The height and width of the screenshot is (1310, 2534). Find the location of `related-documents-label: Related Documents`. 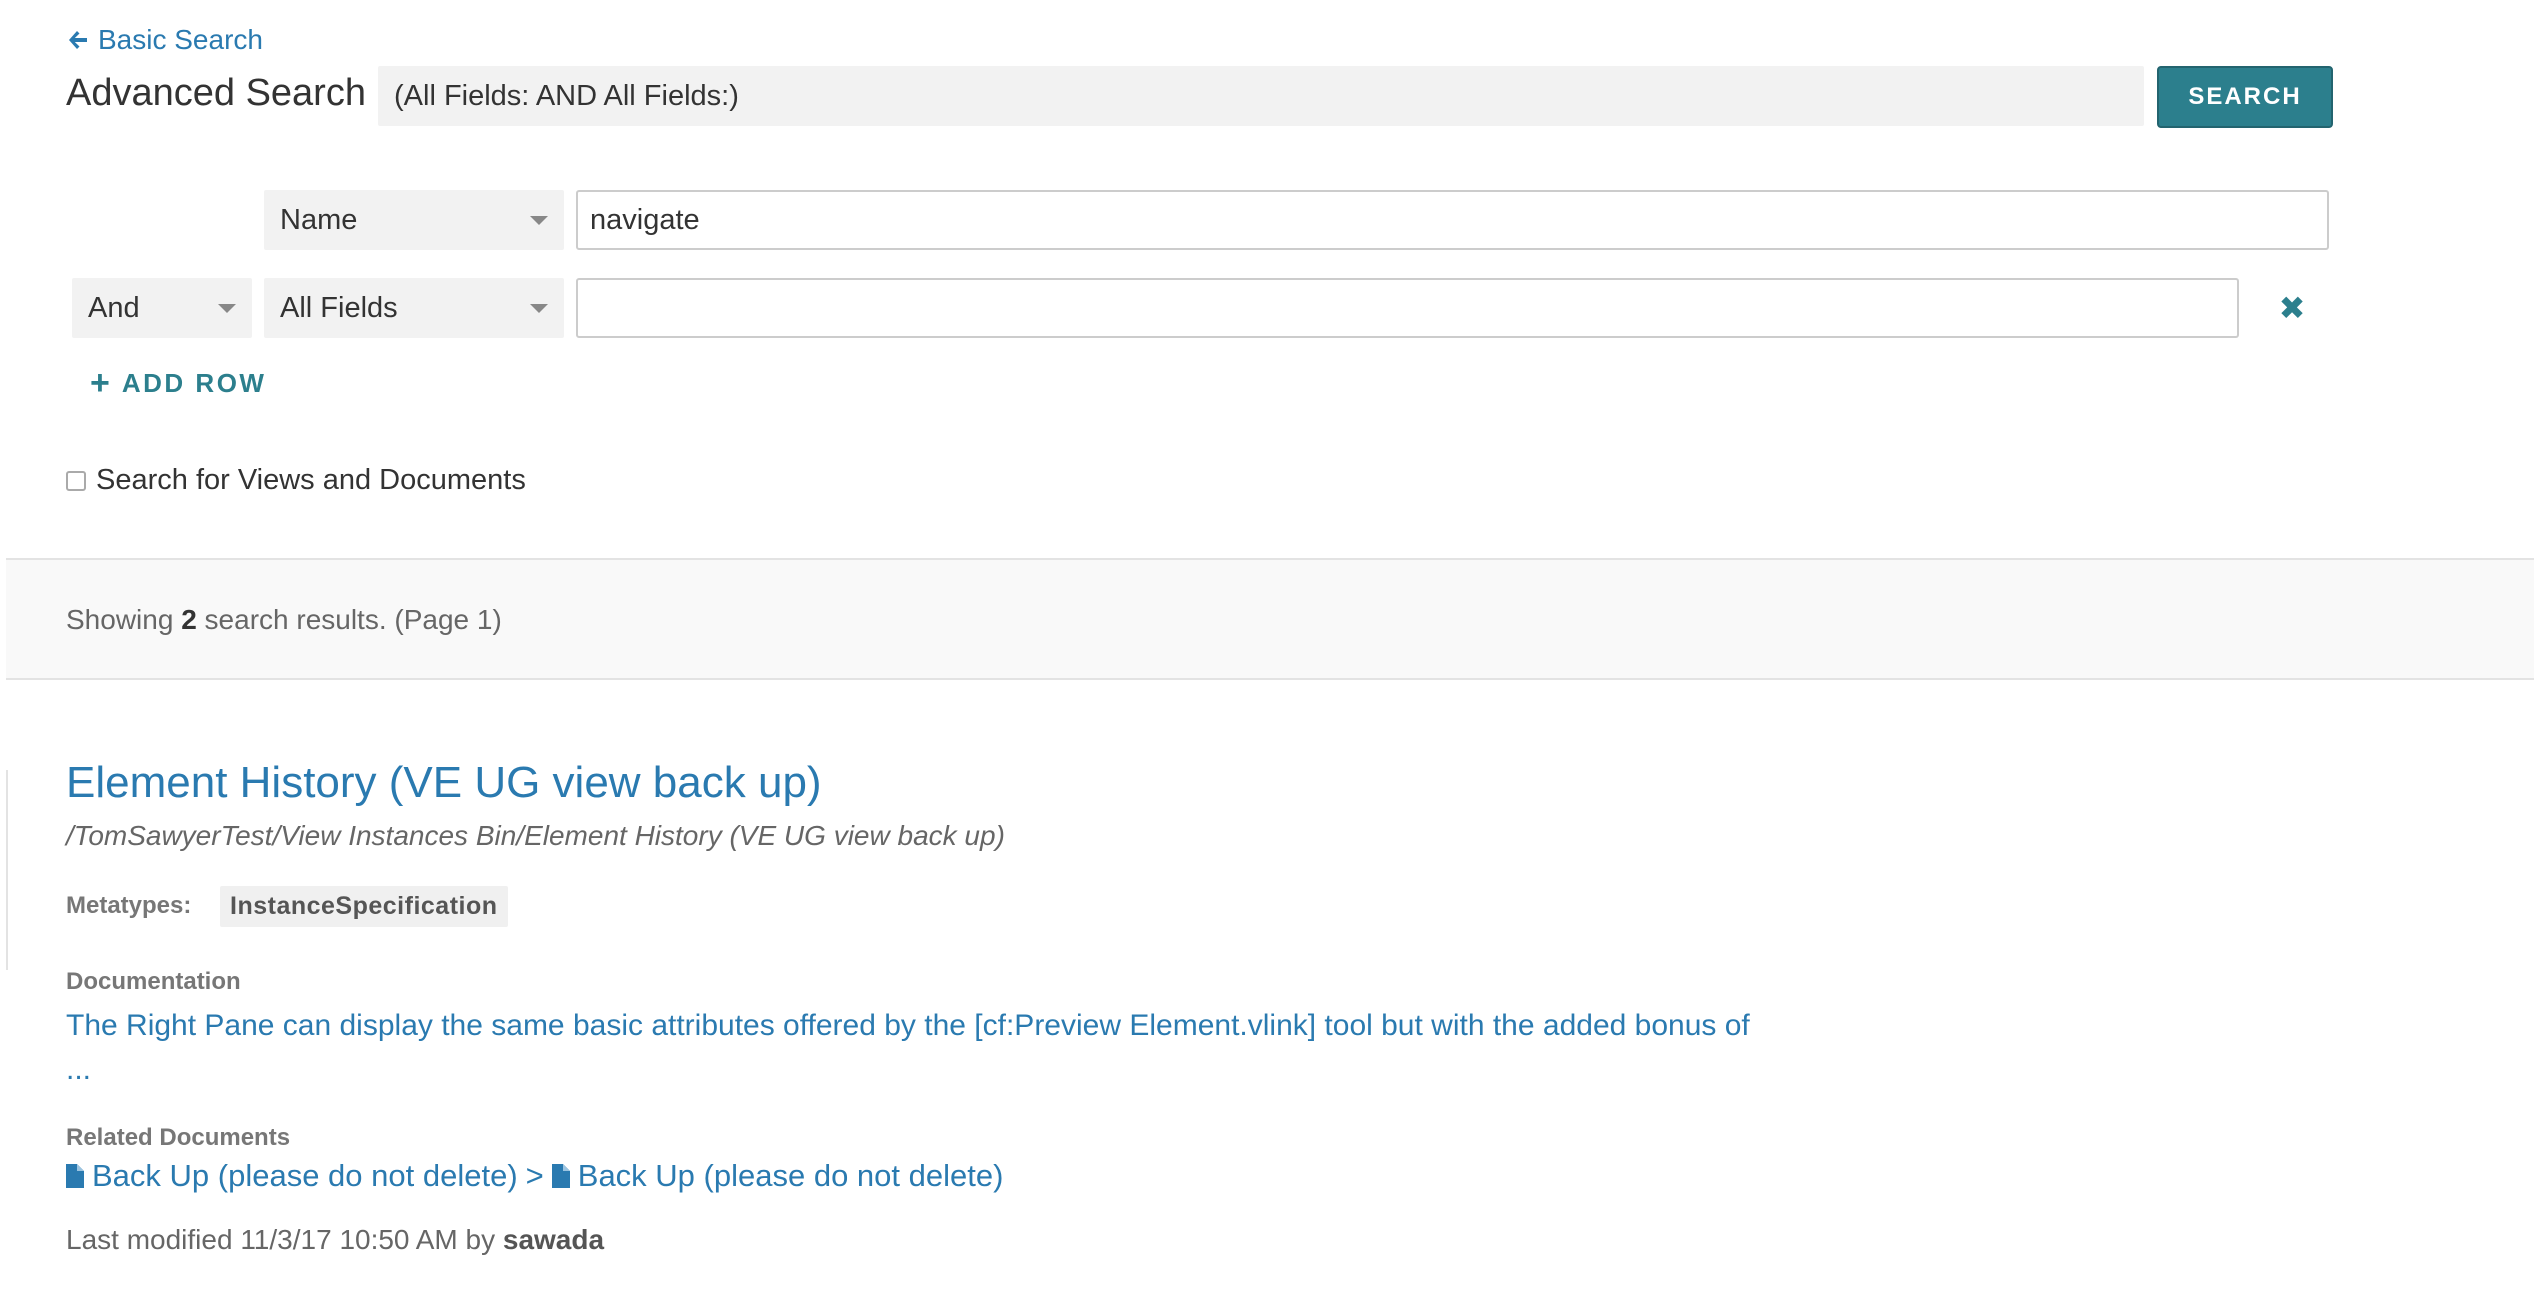

related-documents-label: Related Documents is located at coordinates (178, 1137).